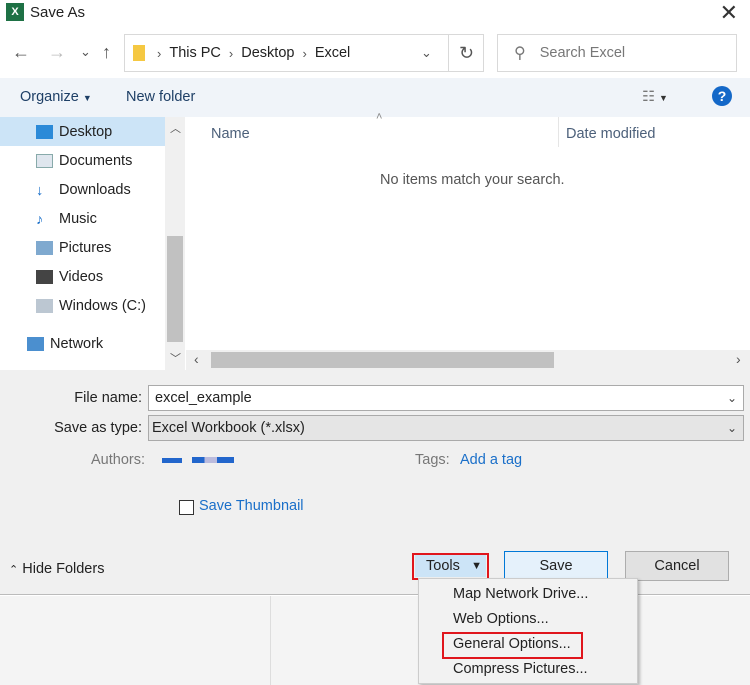  I want to click on sidebar-item-network: Network, so click(82, 343).